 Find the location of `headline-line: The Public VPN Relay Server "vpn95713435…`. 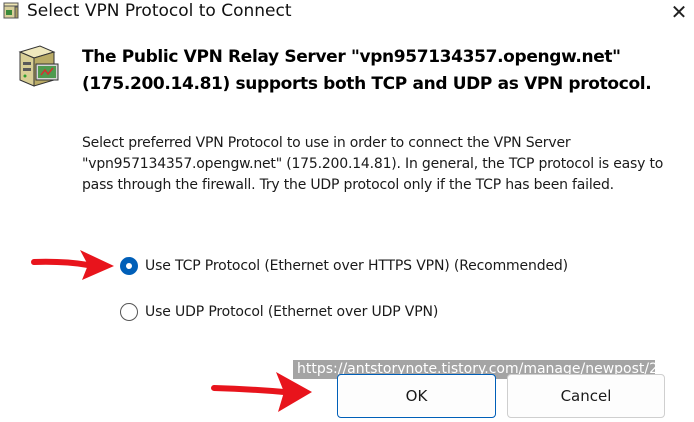

headline-line: The Public VPN Relay Server "vpn95713435… is located at coordinates (351, 57).